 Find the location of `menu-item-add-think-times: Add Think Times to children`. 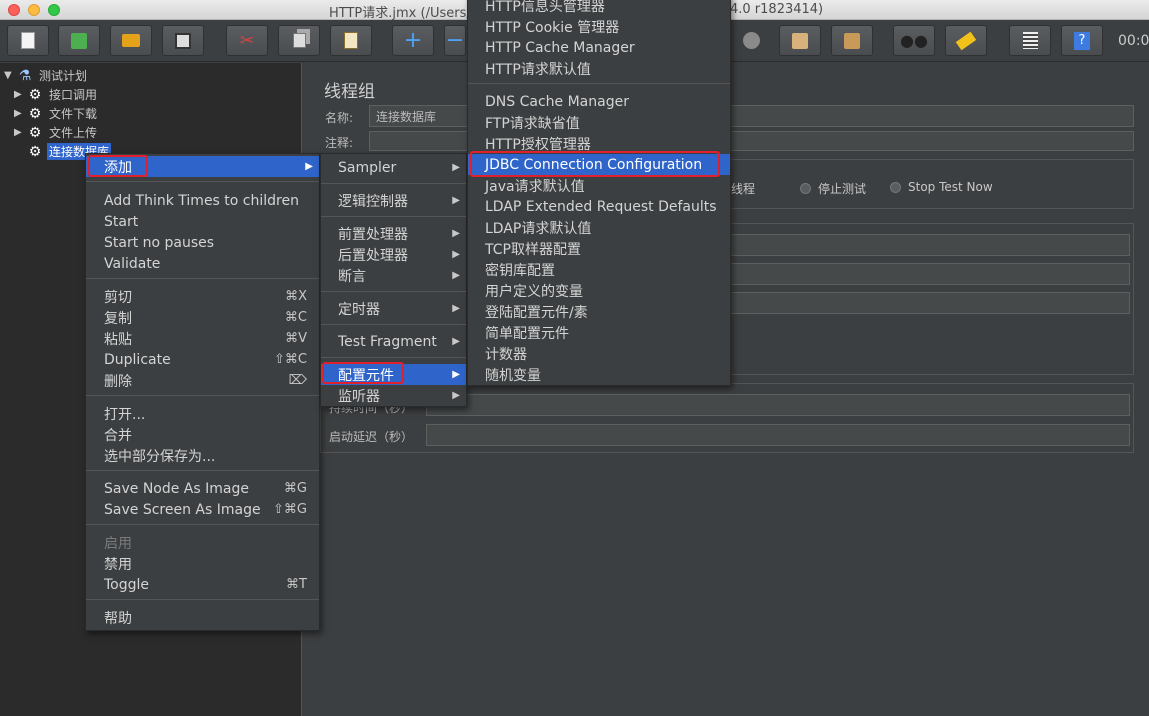

menu-item-add-think-times: Add Think Times to children is located at coordinates (202, 200).